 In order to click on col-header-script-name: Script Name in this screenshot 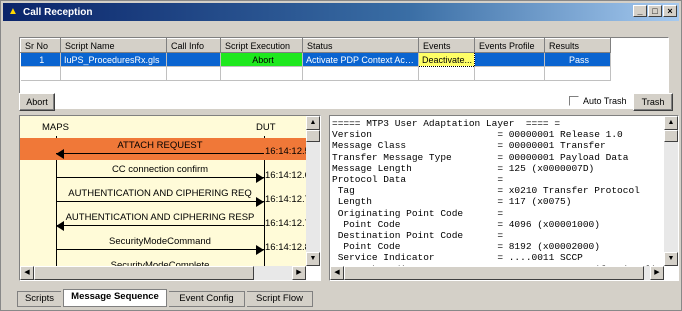, I will do `click(113, 45)`.